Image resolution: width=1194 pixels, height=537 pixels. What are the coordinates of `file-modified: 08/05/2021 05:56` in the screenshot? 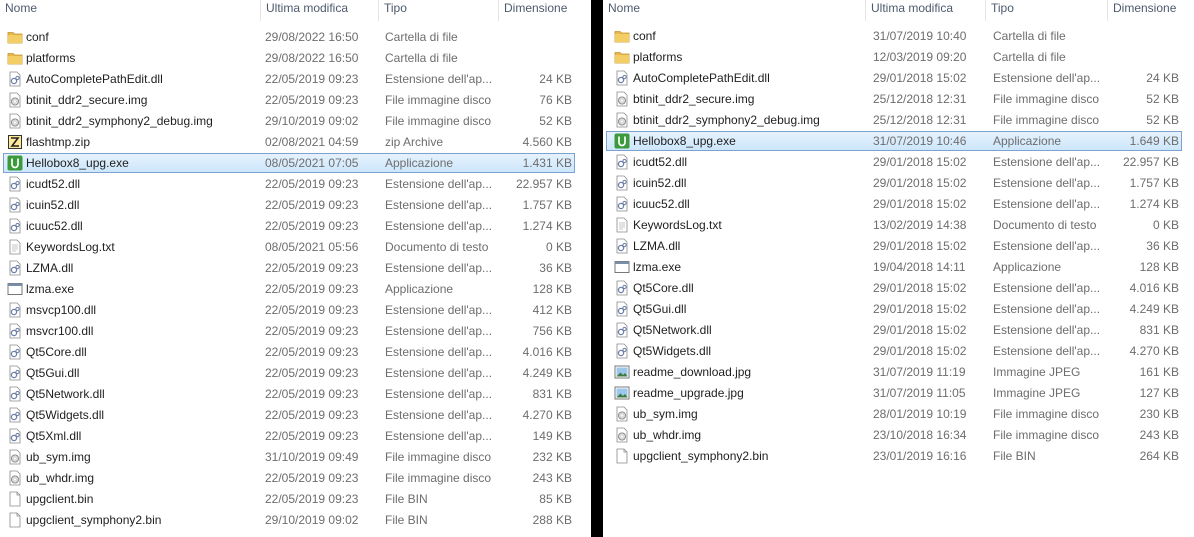 It's located at (312, 247).